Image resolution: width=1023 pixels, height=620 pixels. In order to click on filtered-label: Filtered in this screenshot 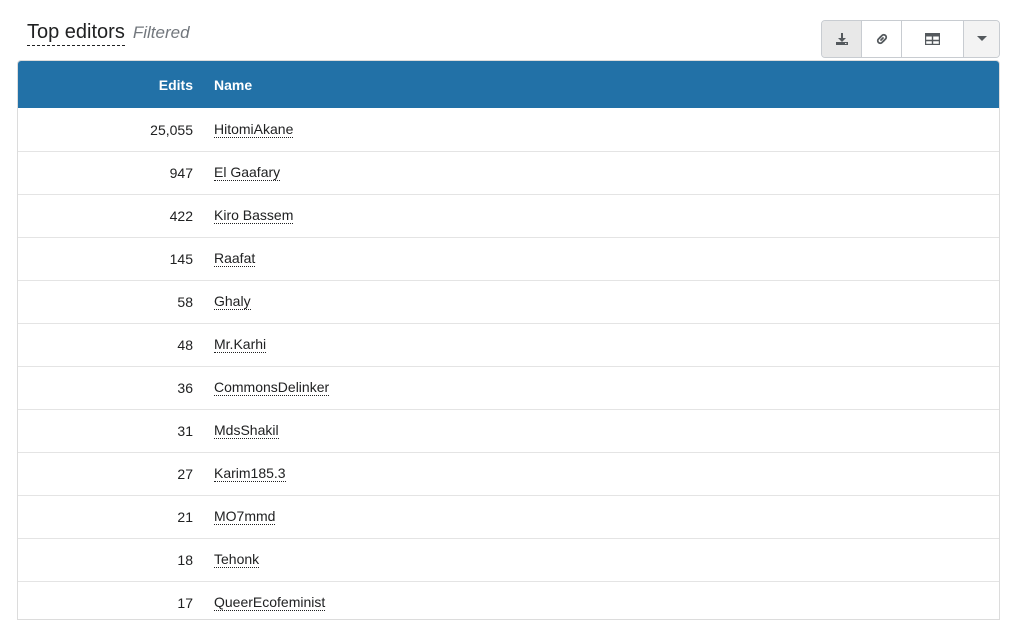, I will do `click(161, 32)`.